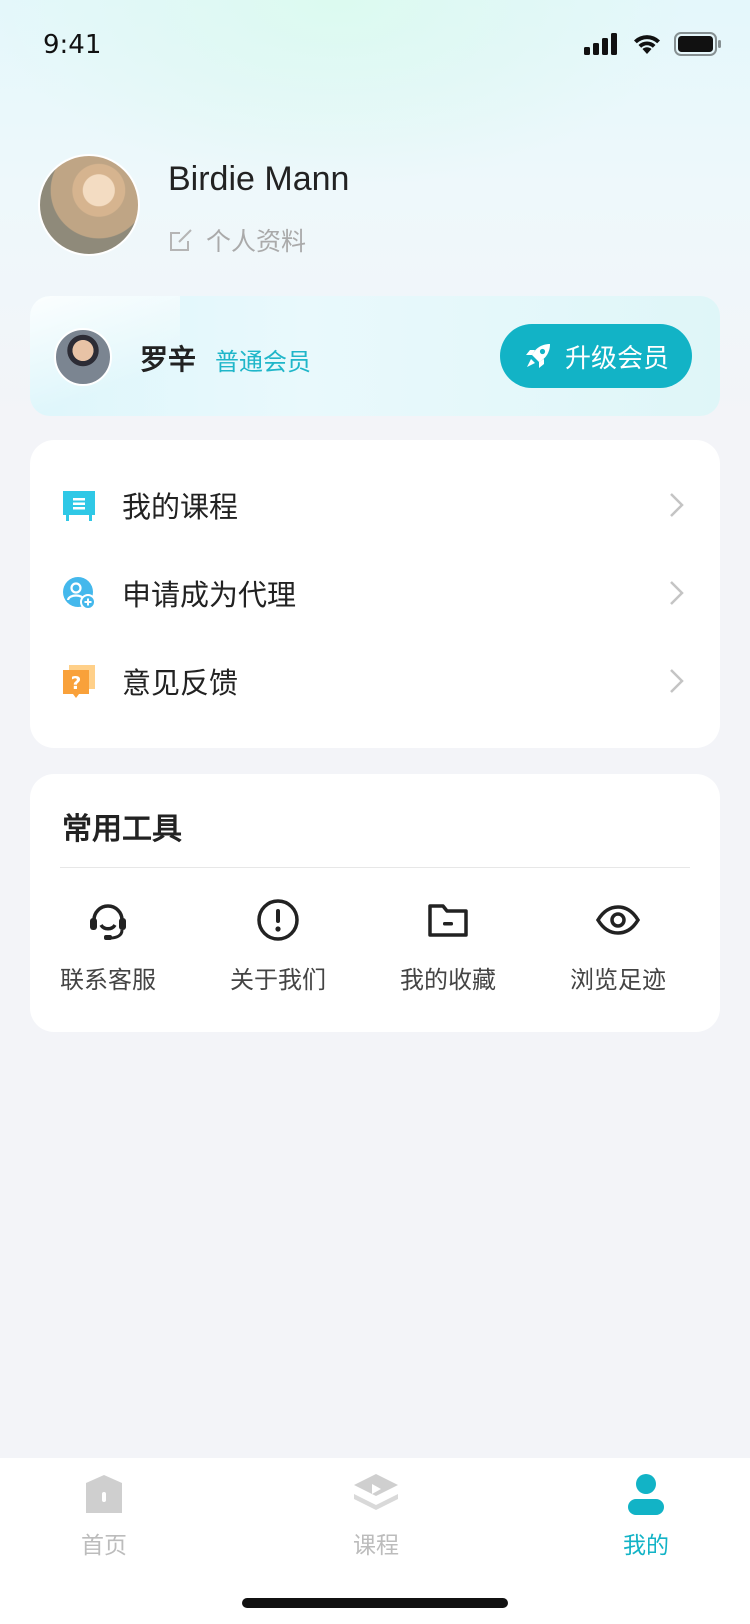 The width and height of the screenshot is (750, 1624). What do you see at coordinates (256, 241) in the screenshot?
I see `edit-profile-label: 个人资料` at bounding box center [256, 241].